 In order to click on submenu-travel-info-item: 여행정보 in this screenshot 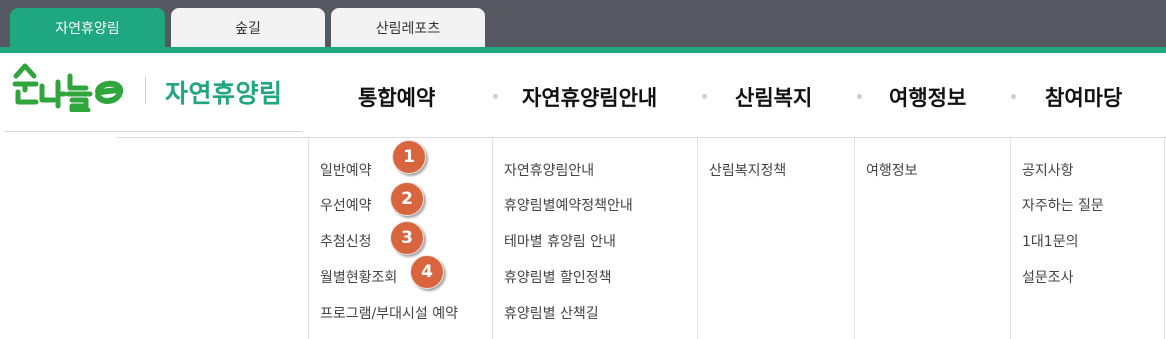, I will do `click(892, 170)`.